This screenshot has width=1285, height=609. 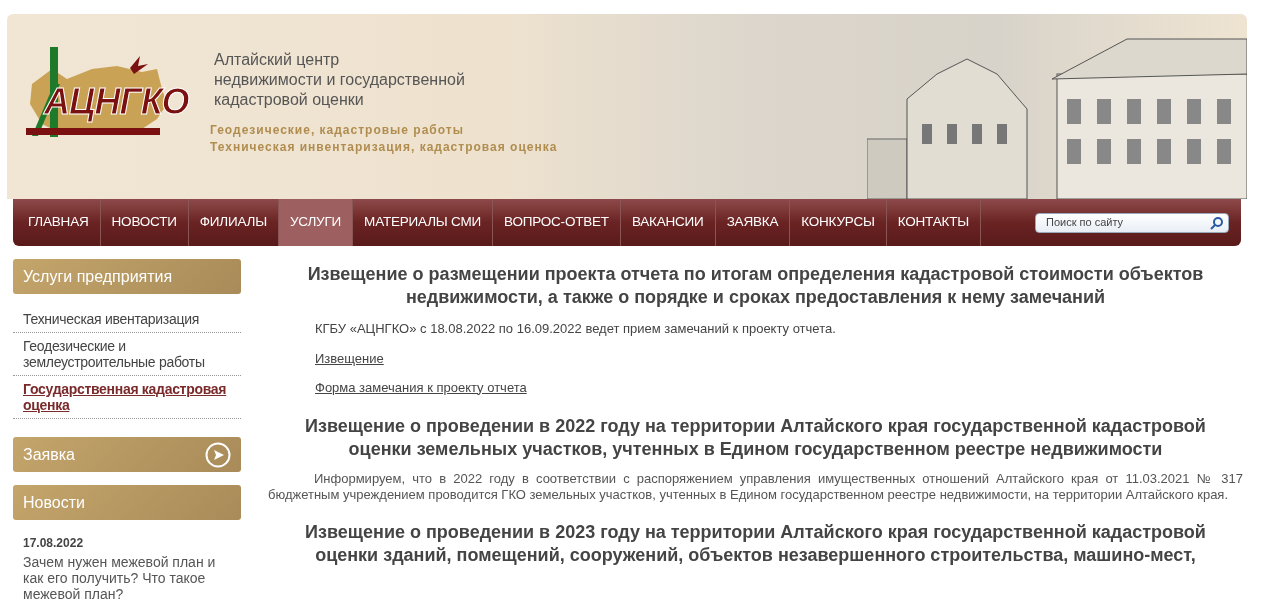 What do you see at coordinates (838, 222) in the screenshot?
I see `nav-item: КОНКУРСЫ` at bounding box center [838, 222].